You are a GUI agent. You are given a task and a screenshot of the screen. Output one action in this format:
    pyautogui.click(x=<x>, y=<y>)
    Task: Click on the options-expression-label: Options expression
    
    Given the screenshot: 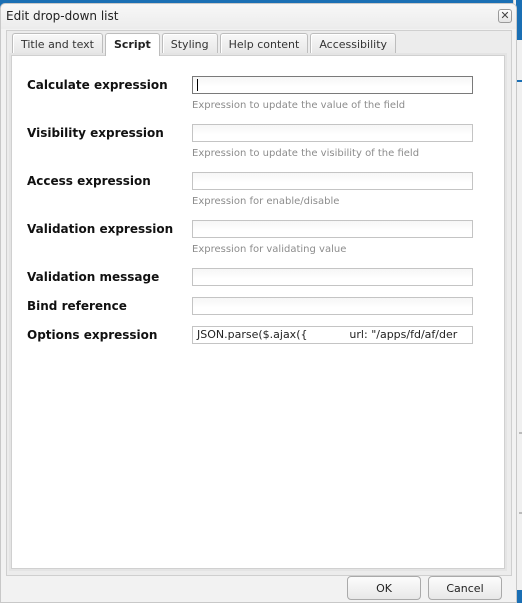 What is the action you would take?
    pyautogui.click(x=92, y=335)
    